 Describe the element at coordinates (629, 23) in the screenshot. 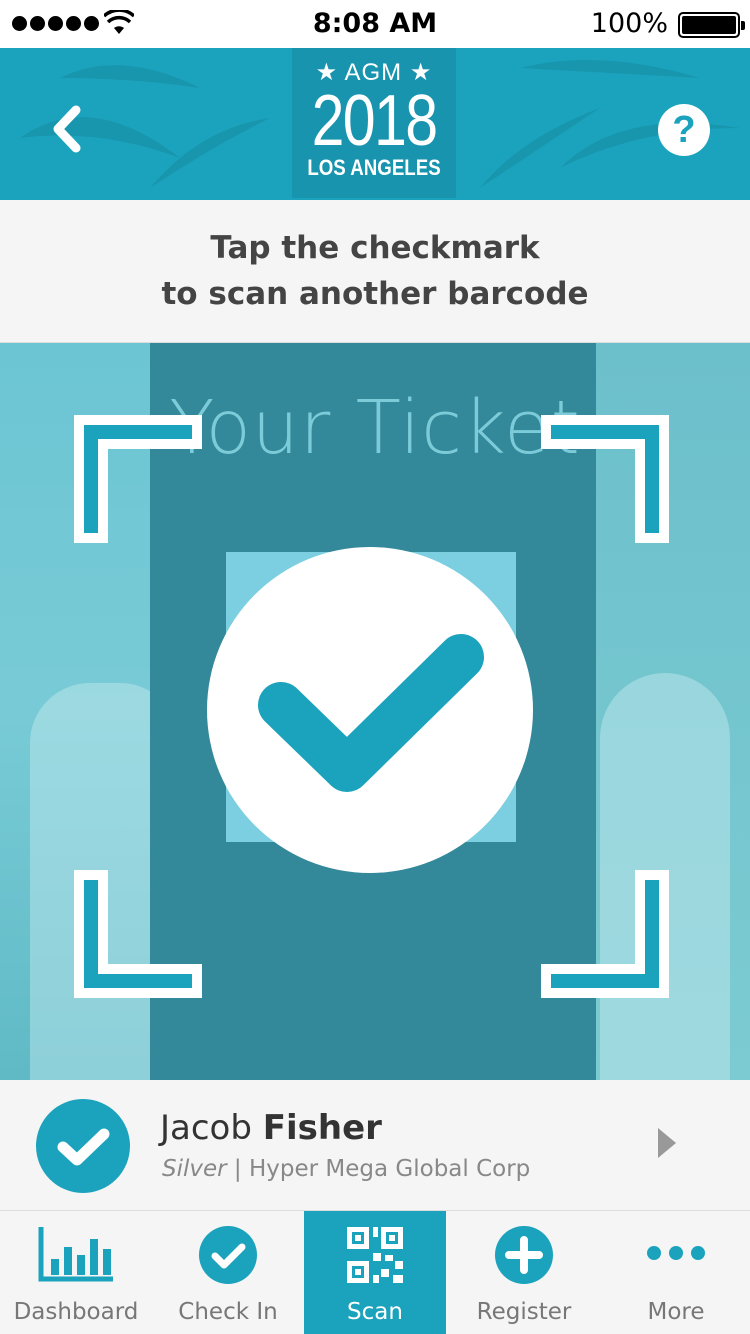

I see `battery-percentage: 100%` at that location.